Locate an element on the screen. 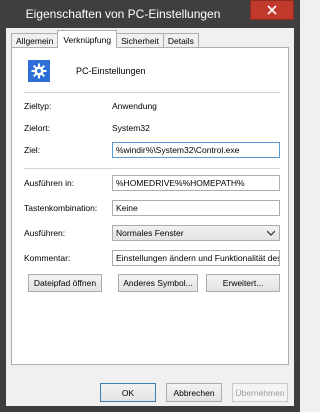  ok-button: OK is located at coordinates (128, 392).